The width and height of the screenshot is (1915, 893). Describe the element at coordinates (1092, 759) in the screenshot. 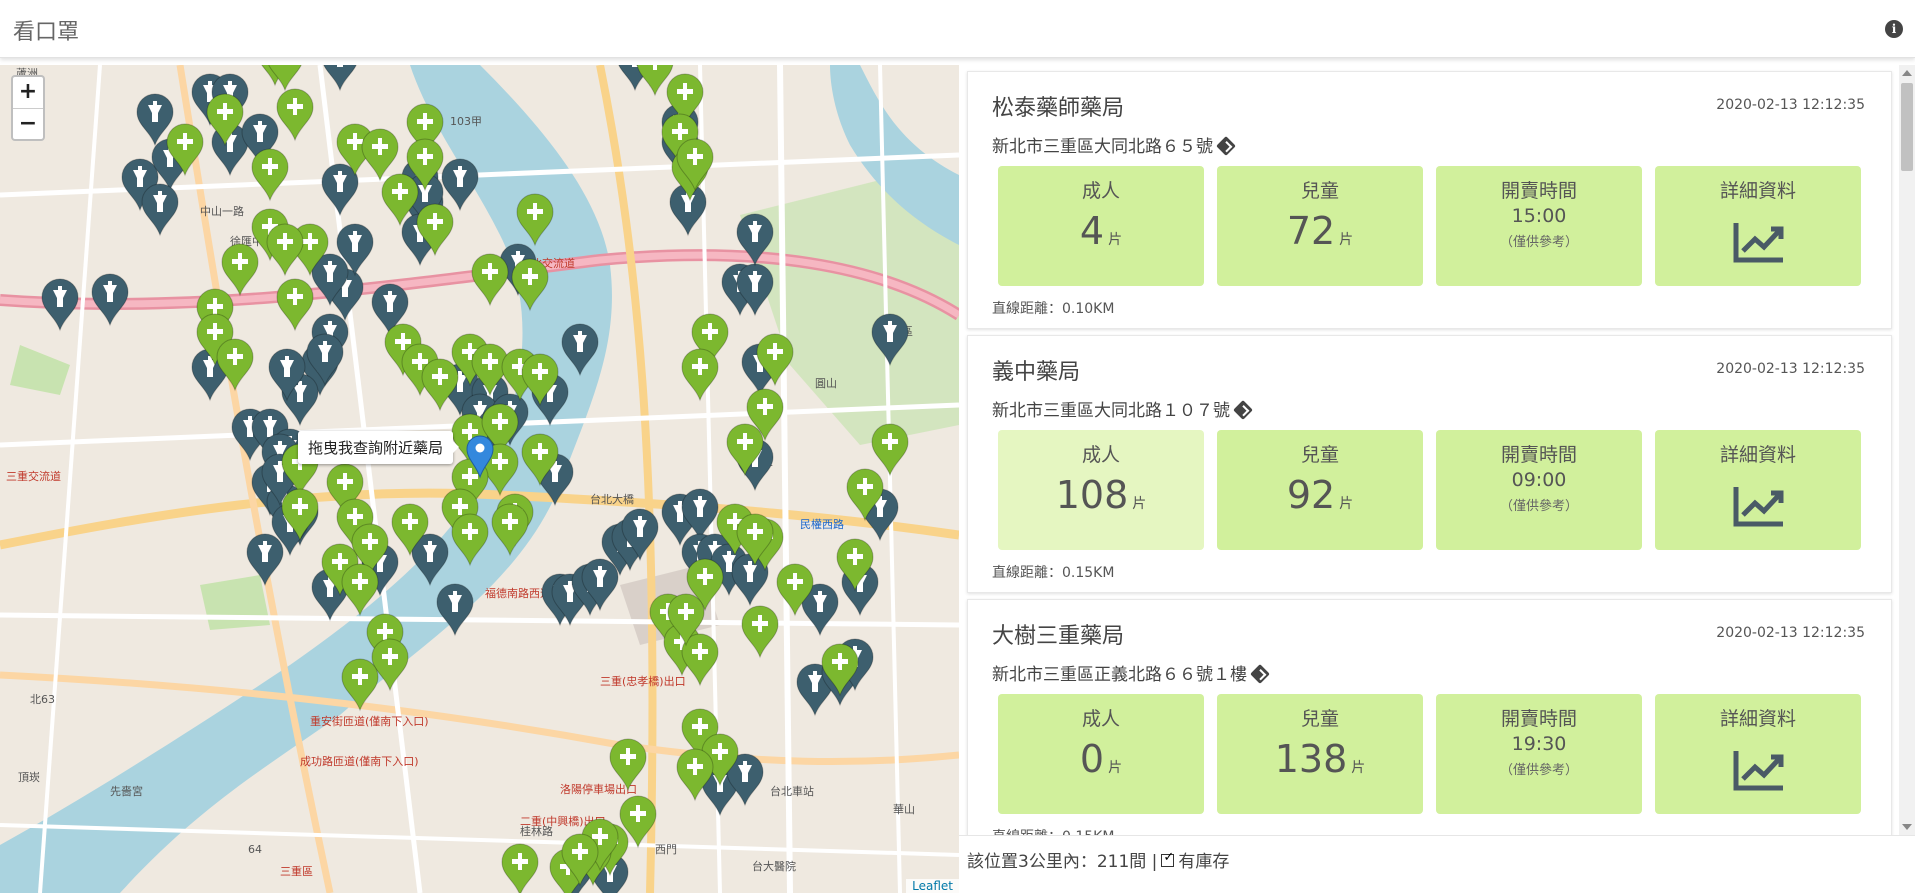

I see `adult-count: 0` at that location.